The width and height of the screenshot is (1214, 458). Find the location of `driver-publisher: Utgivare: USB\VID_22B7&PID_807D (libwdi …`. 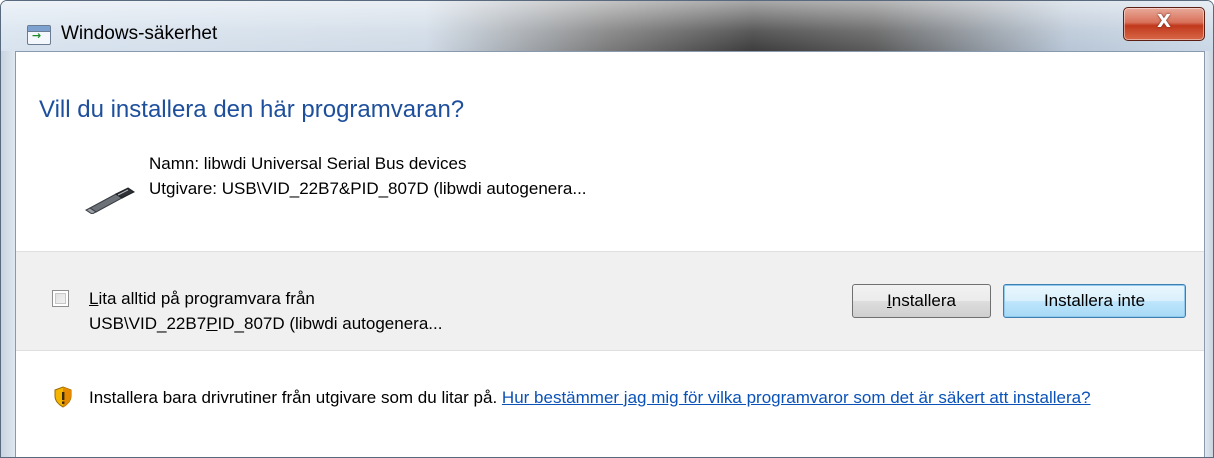

driver-publisher: Utgivare: USB\VID_22B7&PID_807D (libwdi … is located at coordinates (368, 188).